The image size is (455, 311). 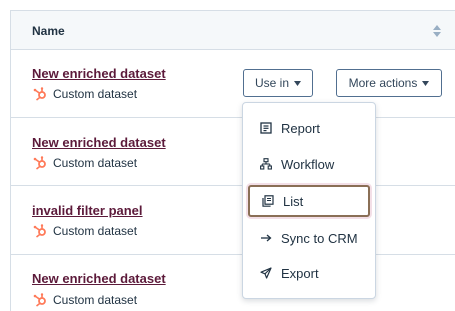 What do you see at coordinates (271, 83) in the screenshot?
I see `use-in-label: Use in` at bounding box center [271, 83].